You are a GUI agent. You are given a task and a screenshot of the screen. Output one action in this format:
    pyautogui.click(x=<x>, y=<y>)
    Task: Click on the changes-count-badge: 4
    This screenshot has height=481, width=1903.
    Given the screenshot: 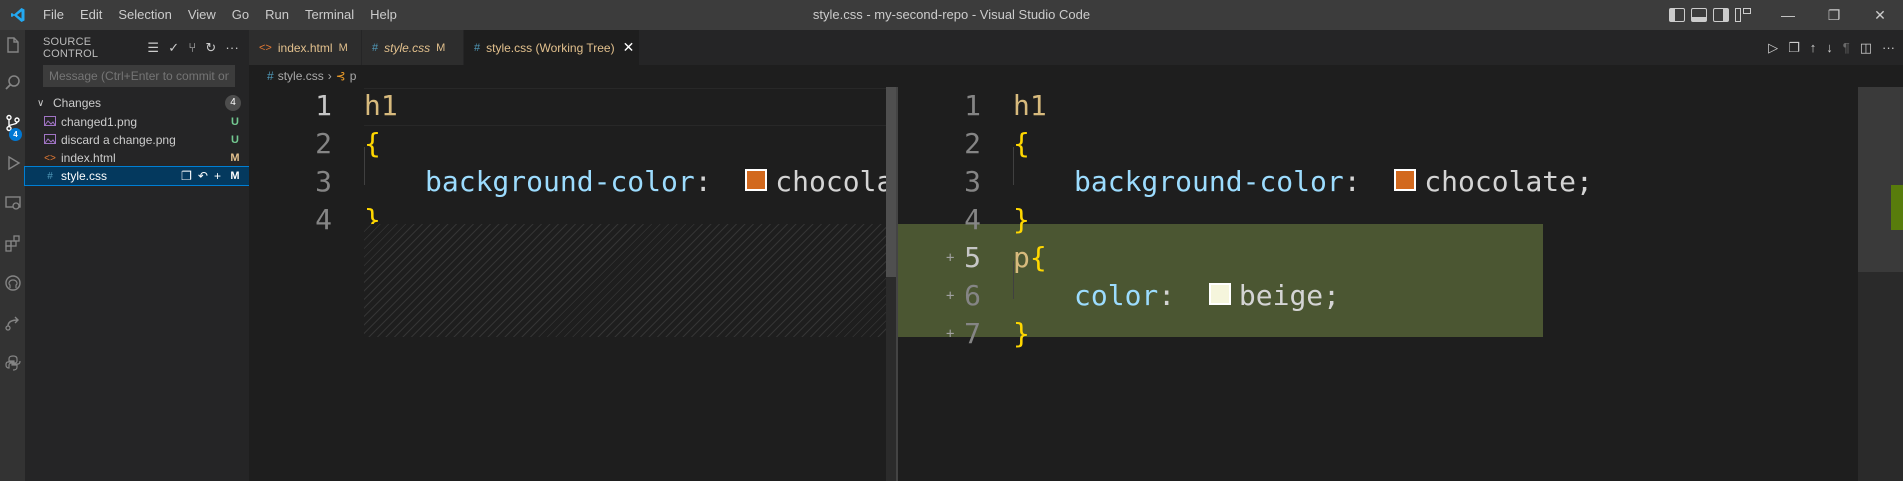 What is the action you would take?
    pyautogui.click(x=233, y=103)
    